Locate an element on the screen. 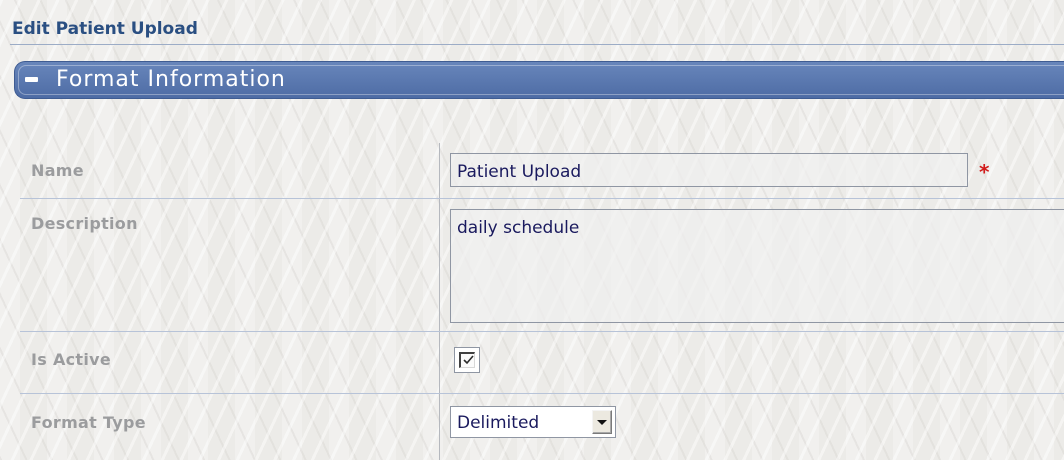  is-active-checkbox is located at coordinates (467, 360).